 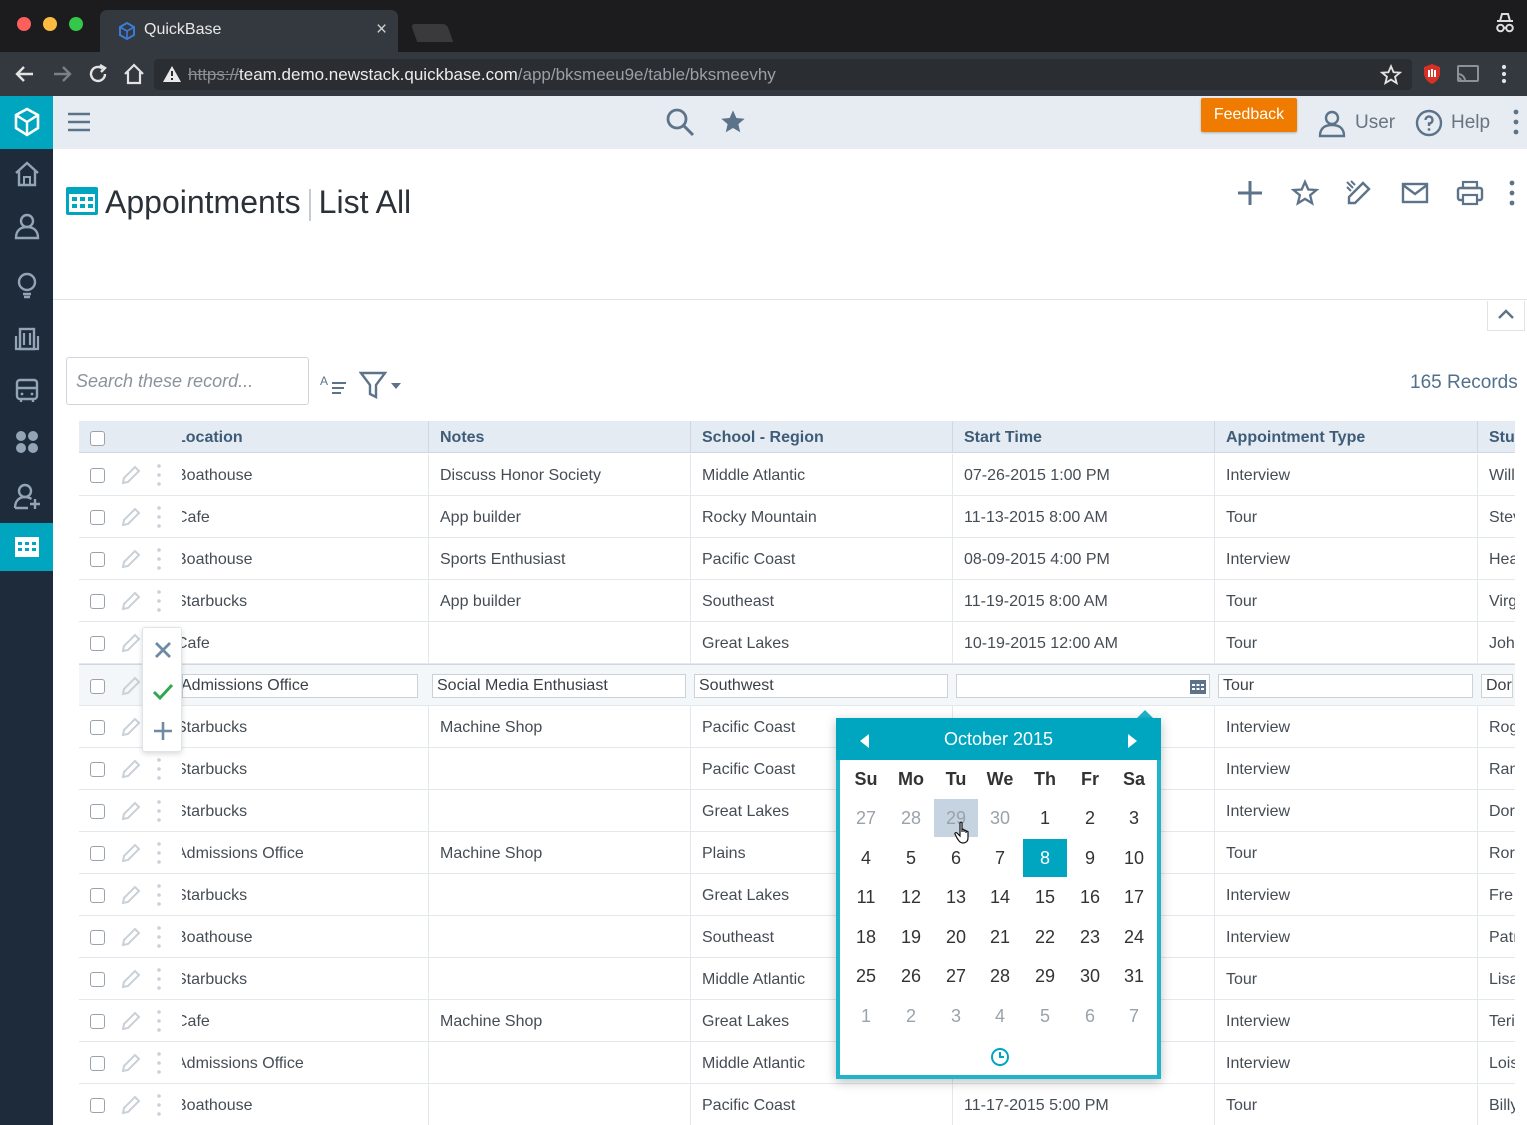 I want to click on start-time-cell: 11-17-2015 5:00 PM, so click(x=1083, y=1104).